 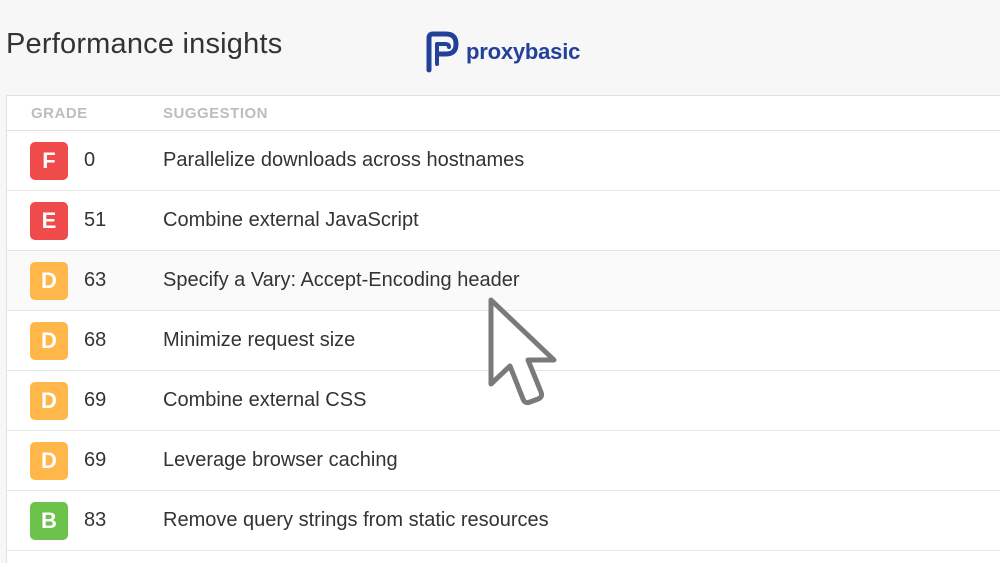 What do you see at coordinates (95, 280) in the screenshot?
I see `score-value: 63` at bounding box center [95, 280].